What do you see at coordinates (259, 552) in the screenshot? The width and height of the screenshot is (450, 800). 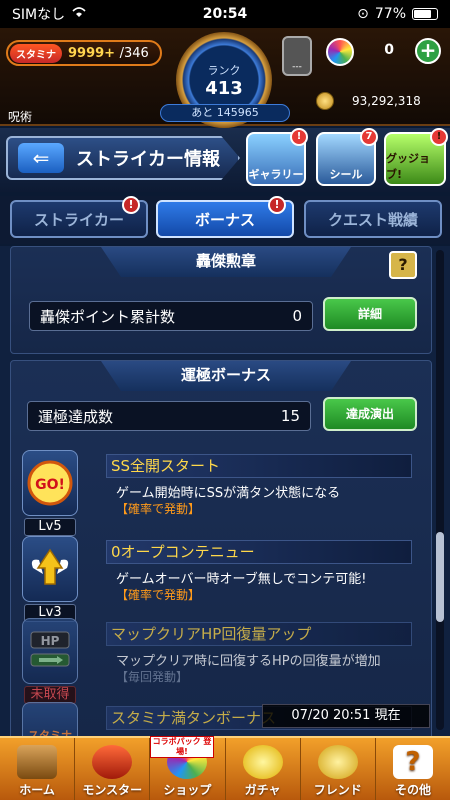 I see `bonus-name: 0オープコンテニュー` at bounding box center [259, 552].